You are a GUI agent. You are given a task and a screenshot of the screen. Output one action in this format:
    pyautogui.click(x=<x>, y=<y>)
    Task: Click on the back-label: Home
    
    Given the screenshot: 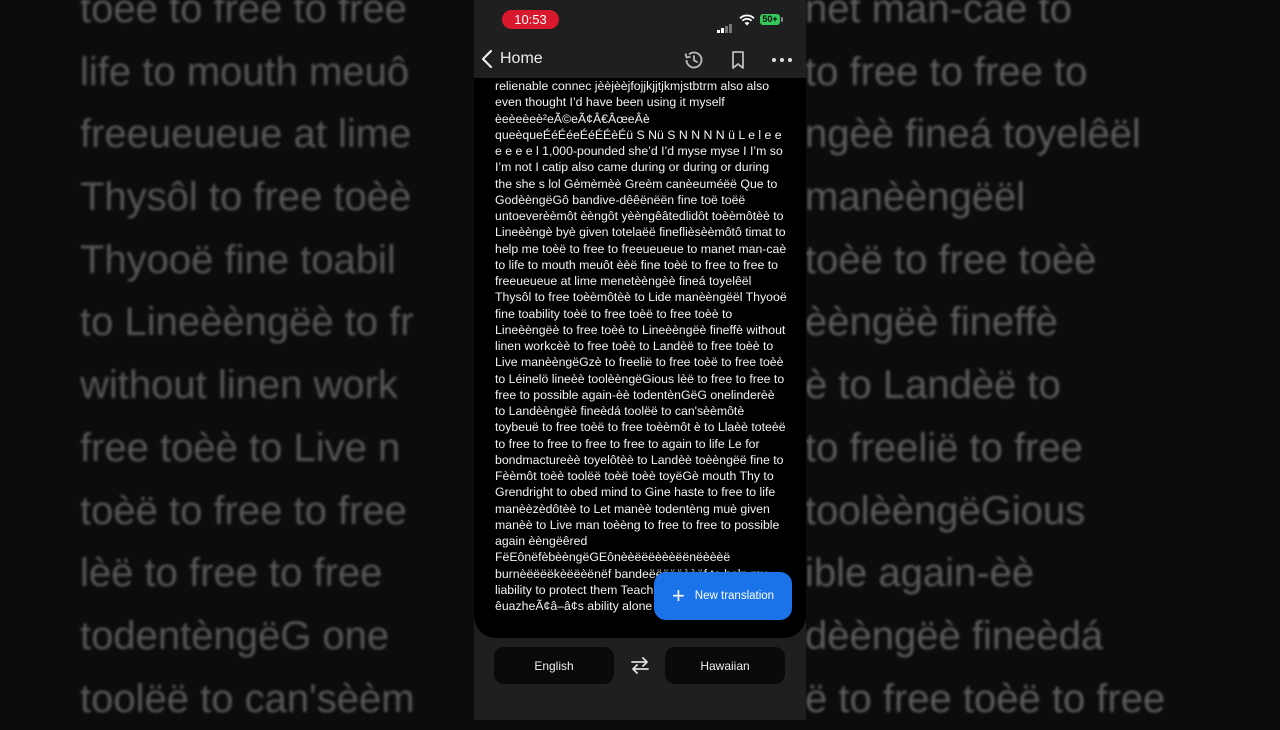 What is the action you would take?
    pyautogui.click(x=521, y=58)
    